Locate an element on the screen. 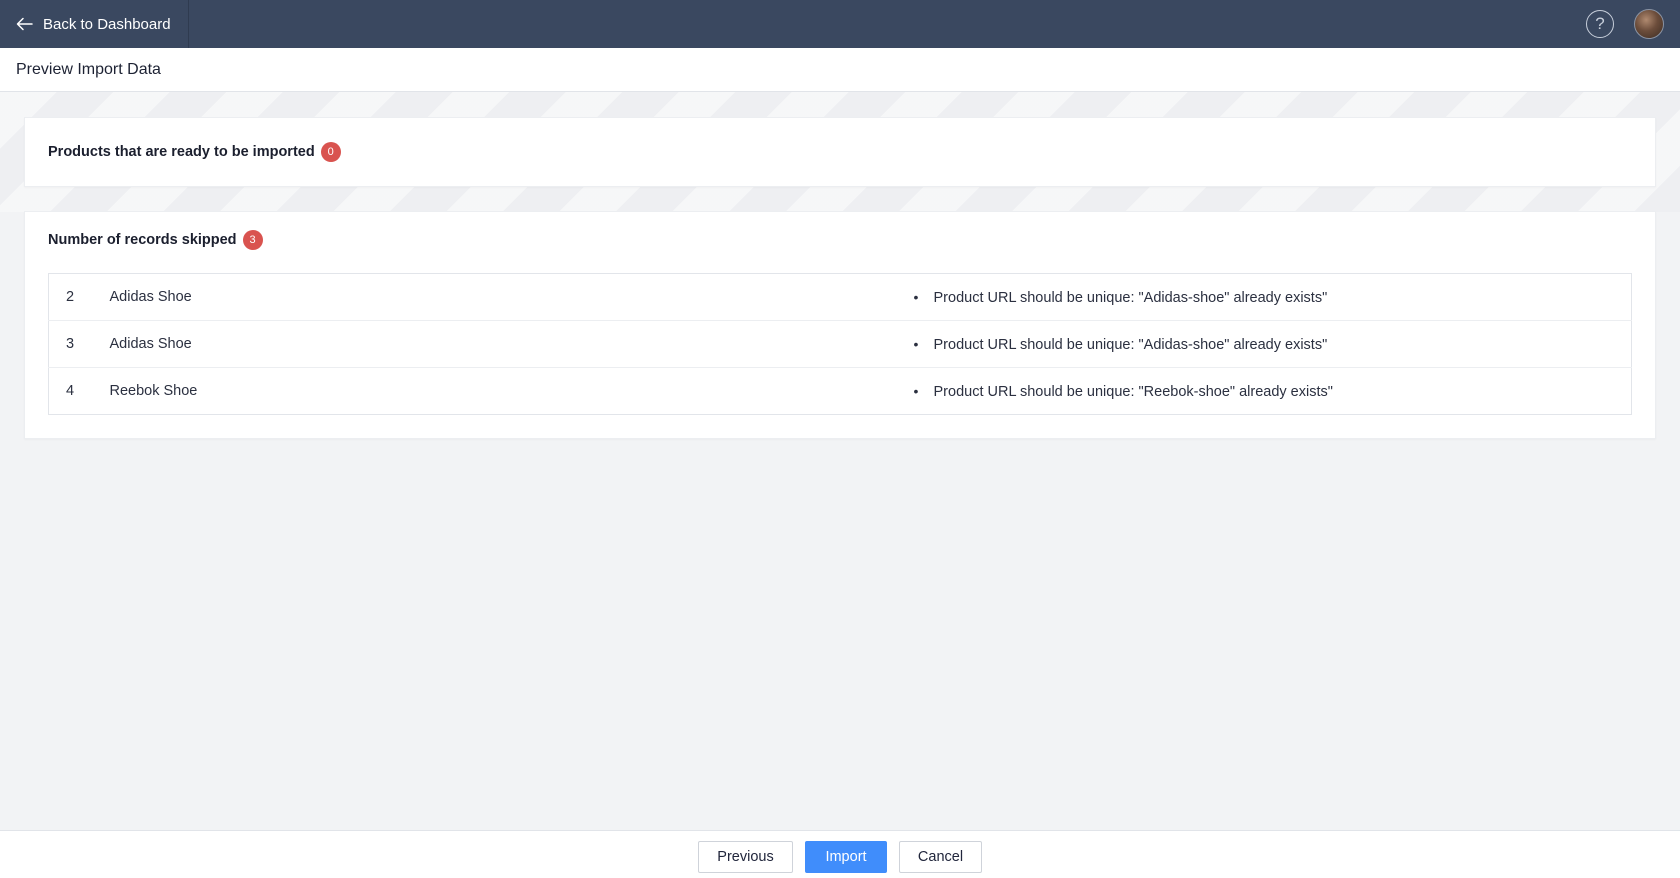  user-avatar is located at coordinates (1649, 24).